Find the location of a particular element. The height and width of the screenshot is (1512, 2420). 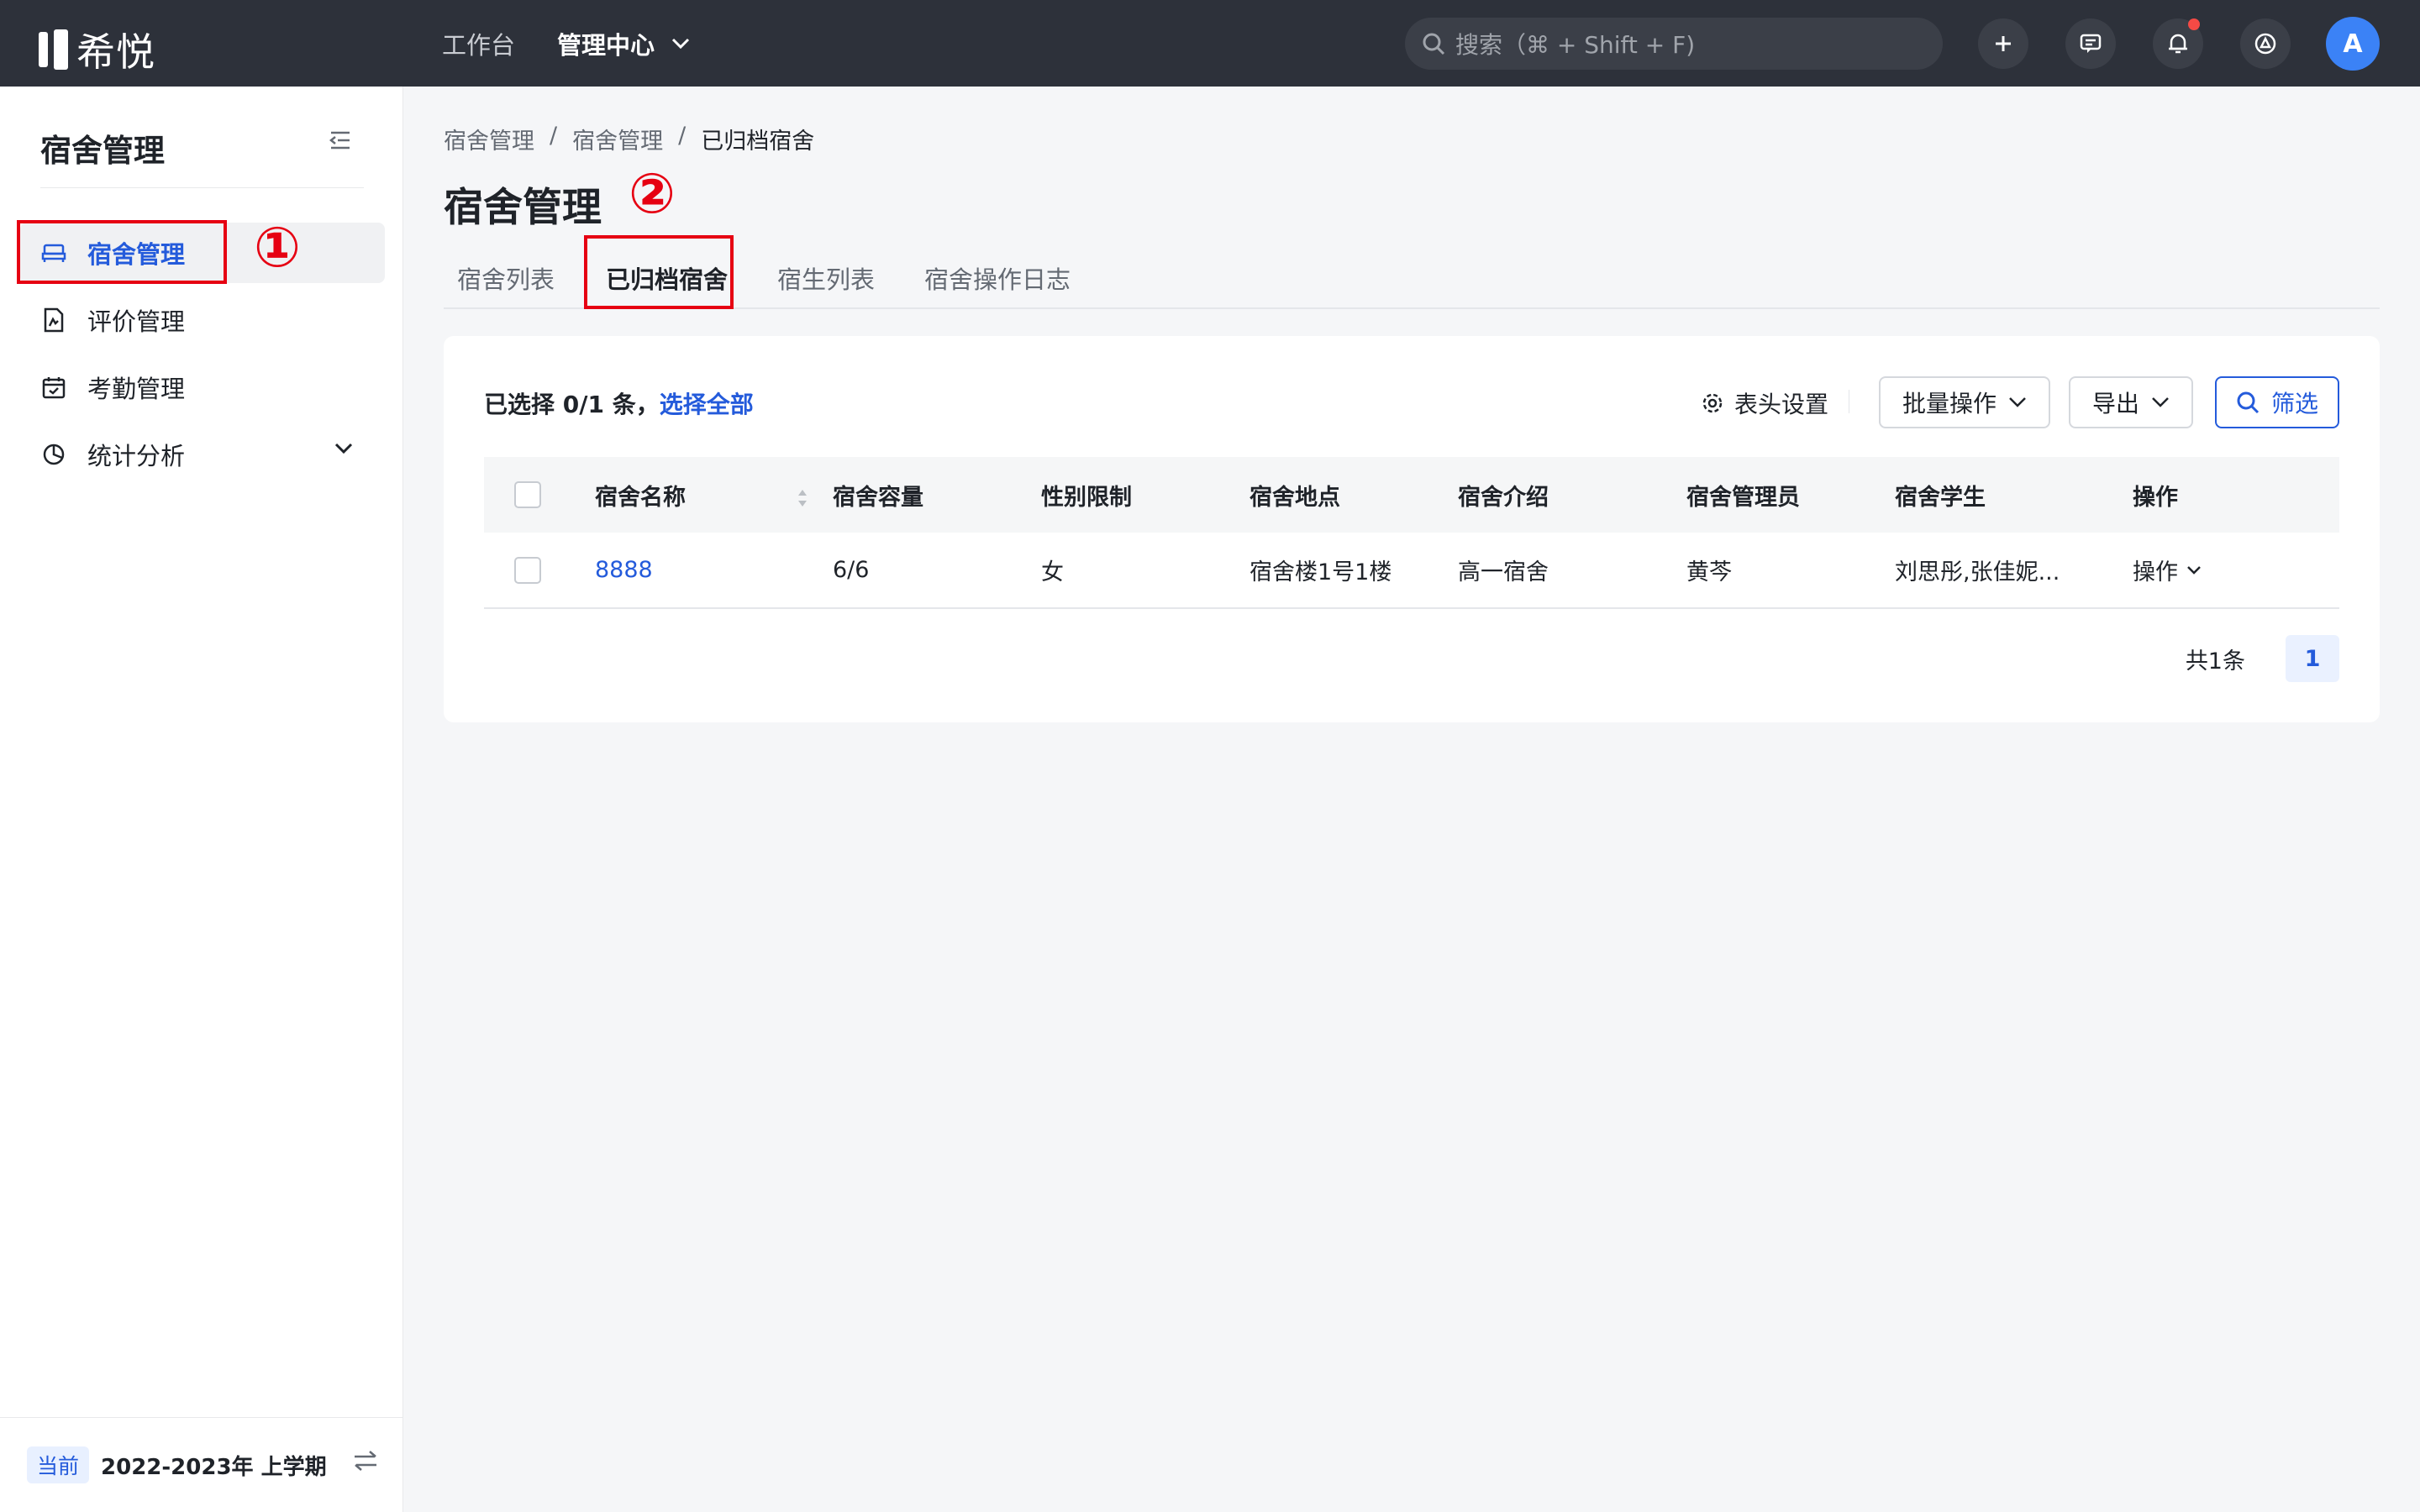

column-header-intro: 宿舍介绍 is located at coordinates (1503, 497).